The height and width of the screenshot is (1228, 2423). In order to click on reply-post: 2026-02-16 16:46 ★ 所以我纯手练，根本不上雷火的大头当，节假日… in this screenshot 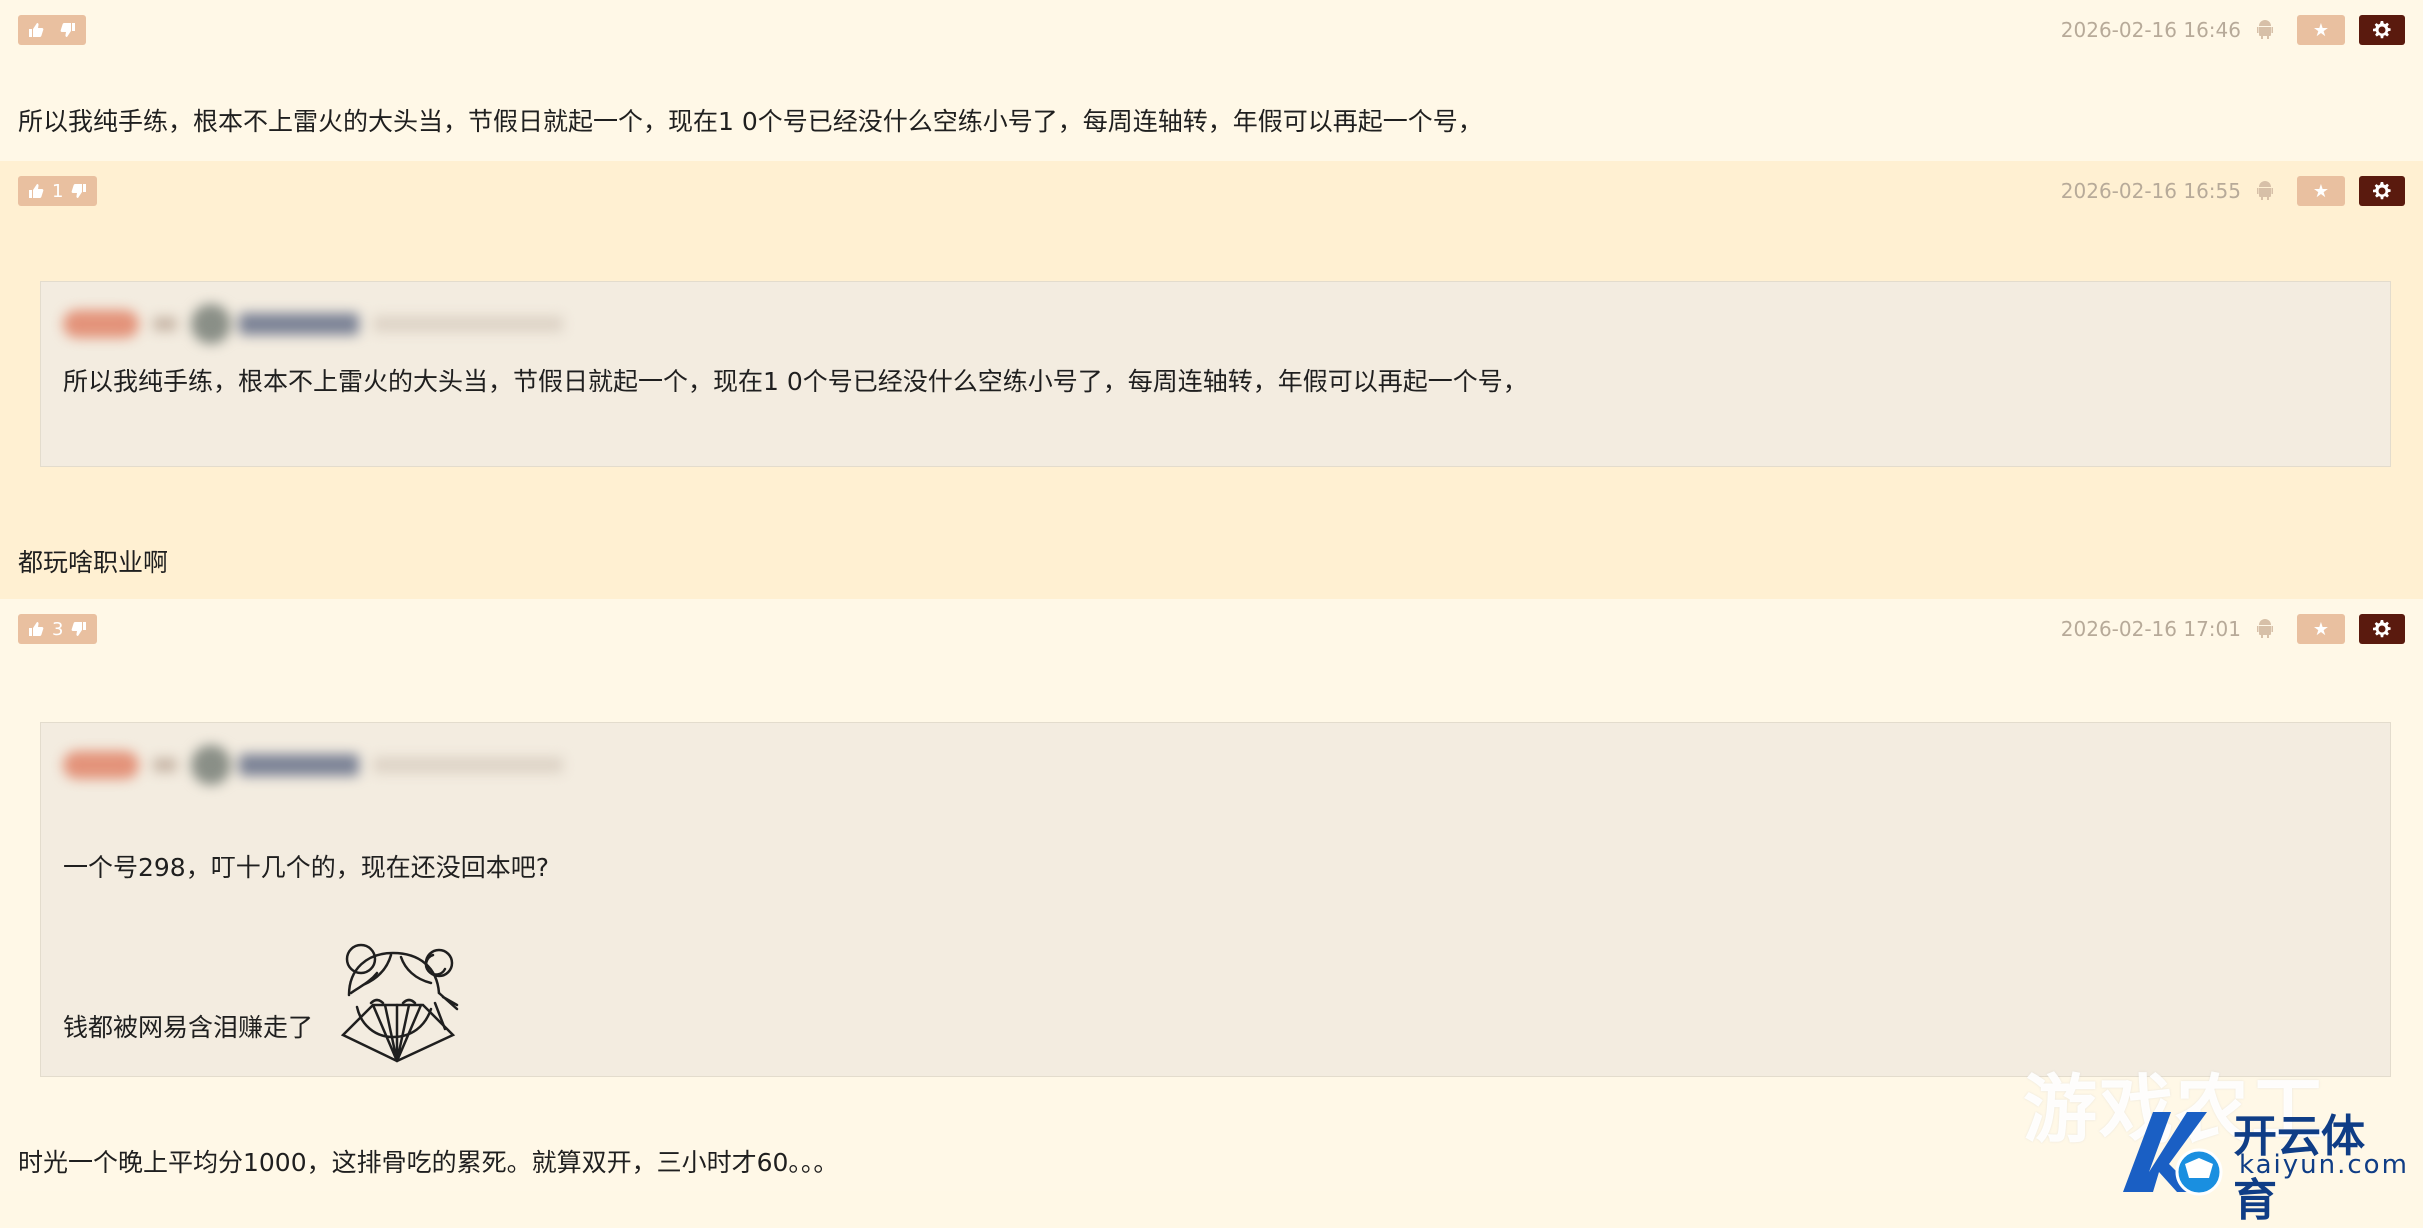, I will do `click(1211, 80)`.